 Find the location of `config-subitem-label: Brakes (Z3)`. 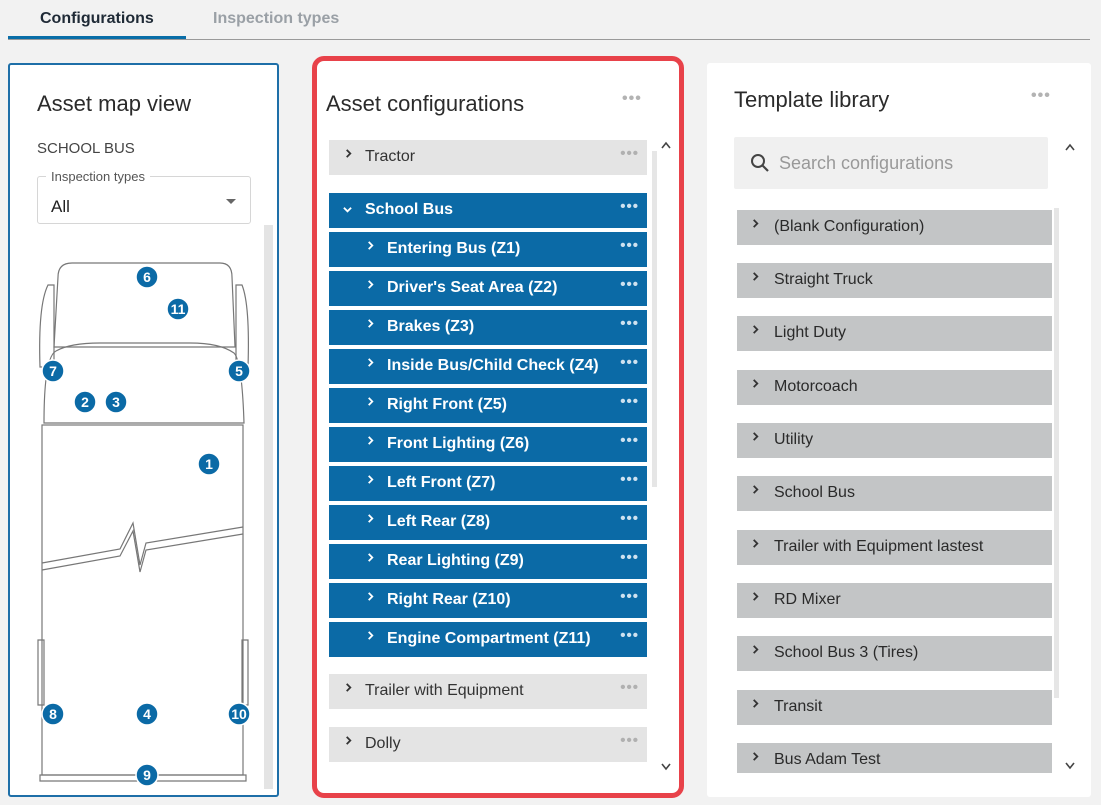

config-subitem-label: Brakes (Z3) is located at coordinates (431, 326).